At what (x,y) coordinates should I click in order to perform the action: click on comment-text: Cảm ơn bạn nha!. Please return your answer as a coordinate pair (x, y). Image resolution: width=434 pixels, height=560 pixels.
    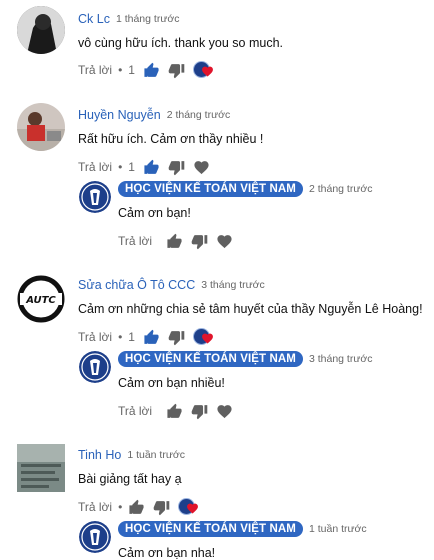
    Looking at the image, I should click on (167, 553).